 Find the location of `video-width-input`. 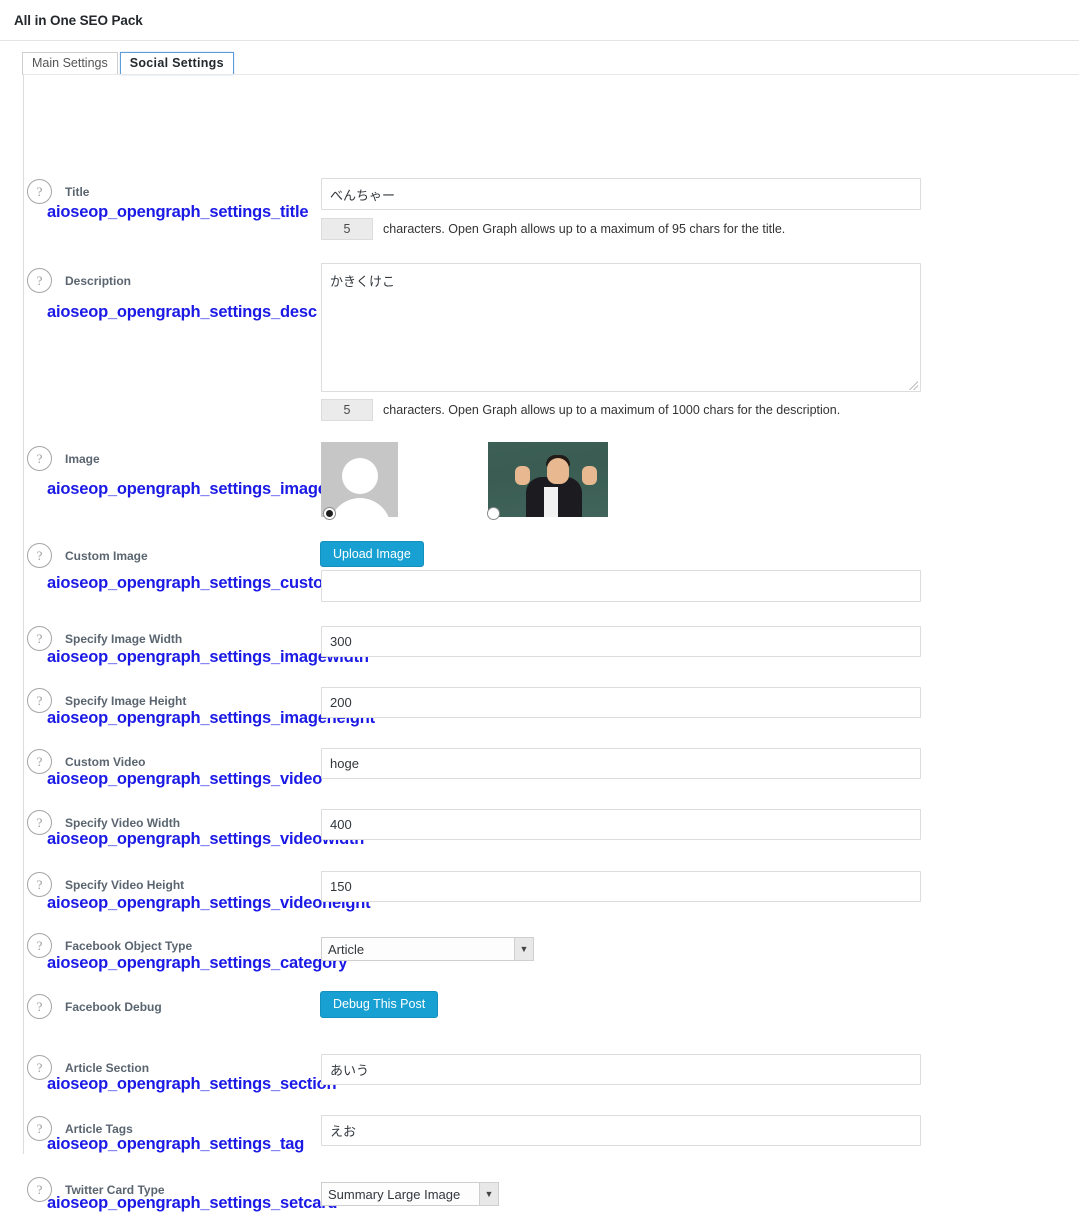

video-width-input is located at coordinates (621, 824).